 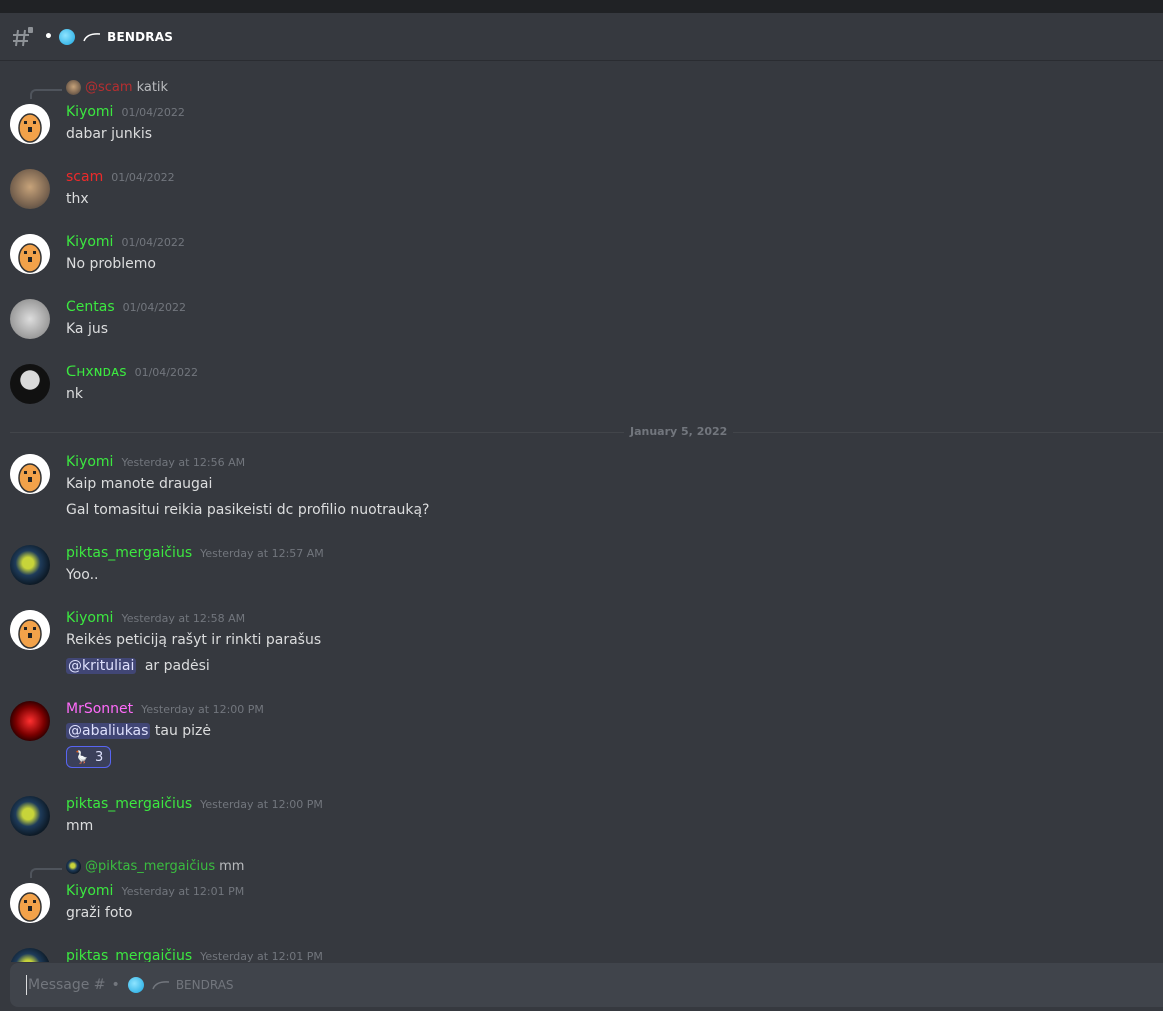 What do you see at coordinates (140, 36) in the screenshot?
I see `channel-name: BENDRAS` at bounding box center [140, 36].